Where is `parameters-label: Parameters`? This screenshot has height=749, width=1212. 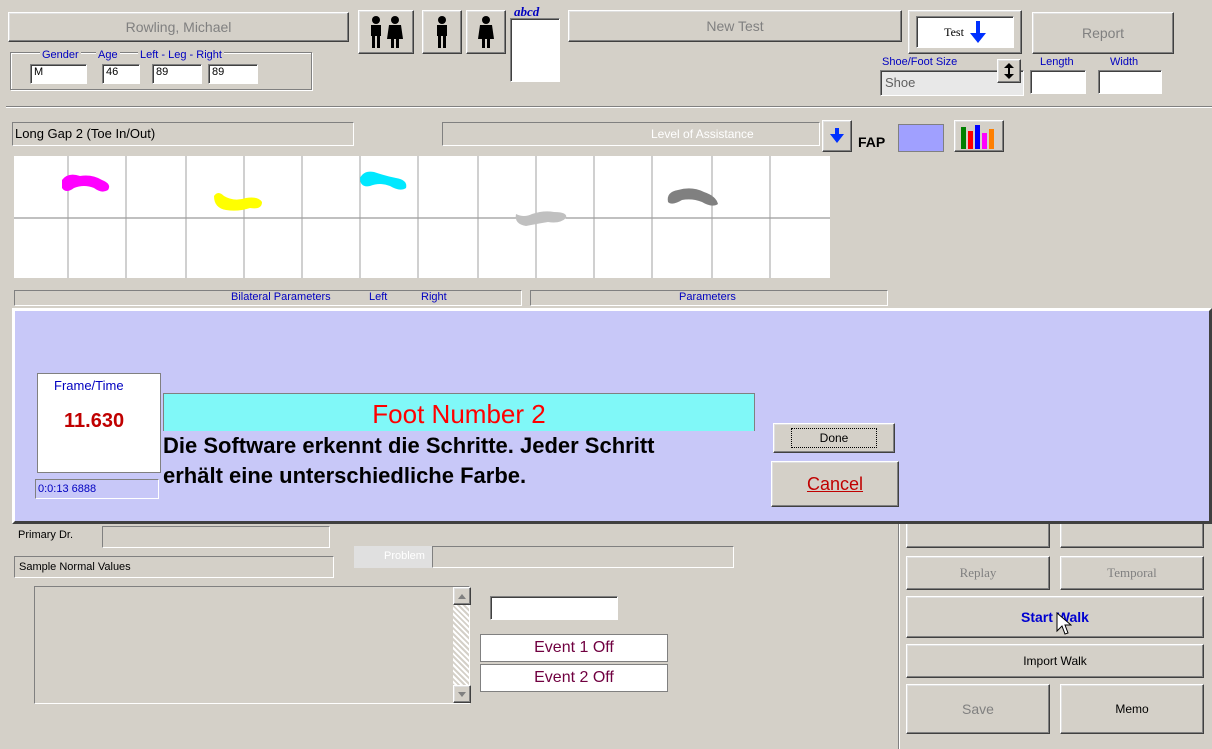
parameters-label: Parameters is located at coordinates (707, 297).